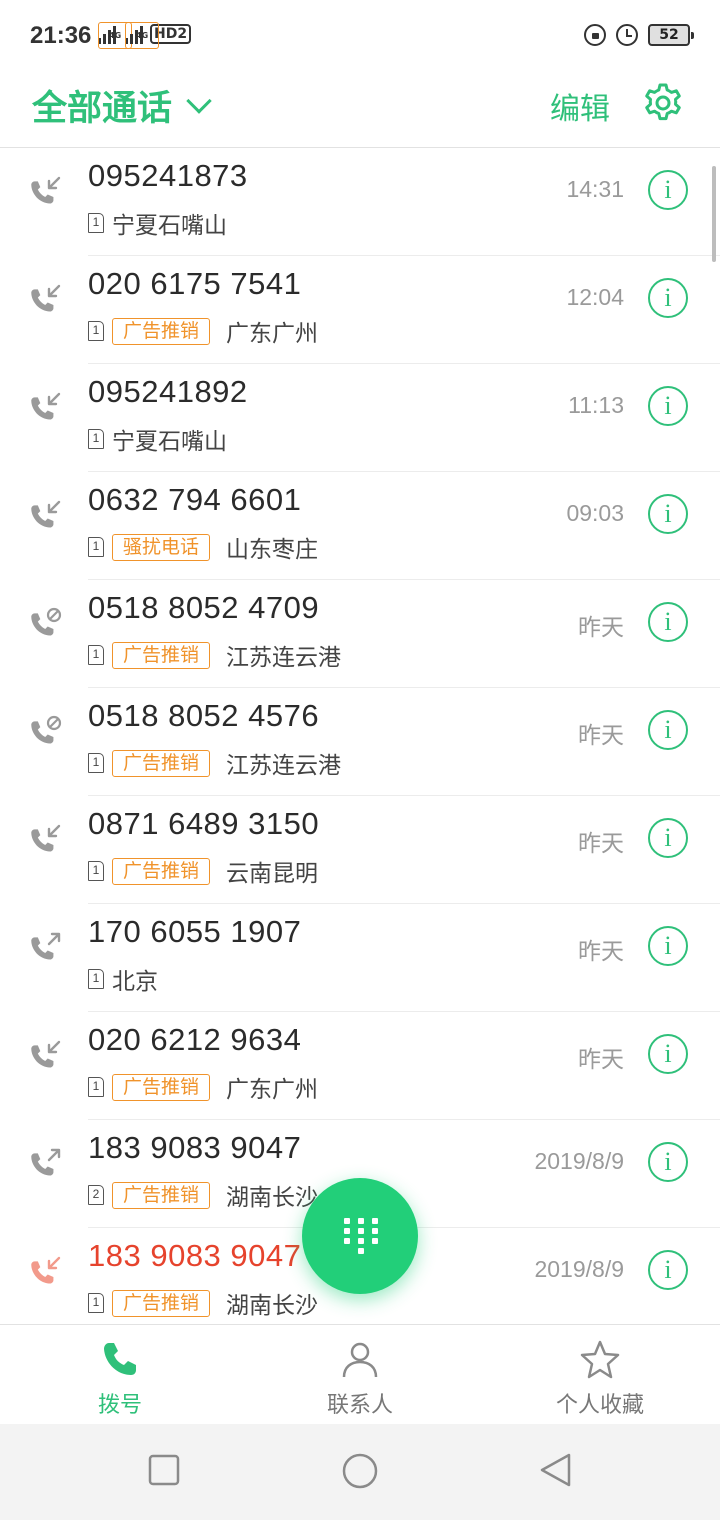 This screenshot has width=720, height=1520. I want to click on outgoing-call-icon, so click(46, 946).